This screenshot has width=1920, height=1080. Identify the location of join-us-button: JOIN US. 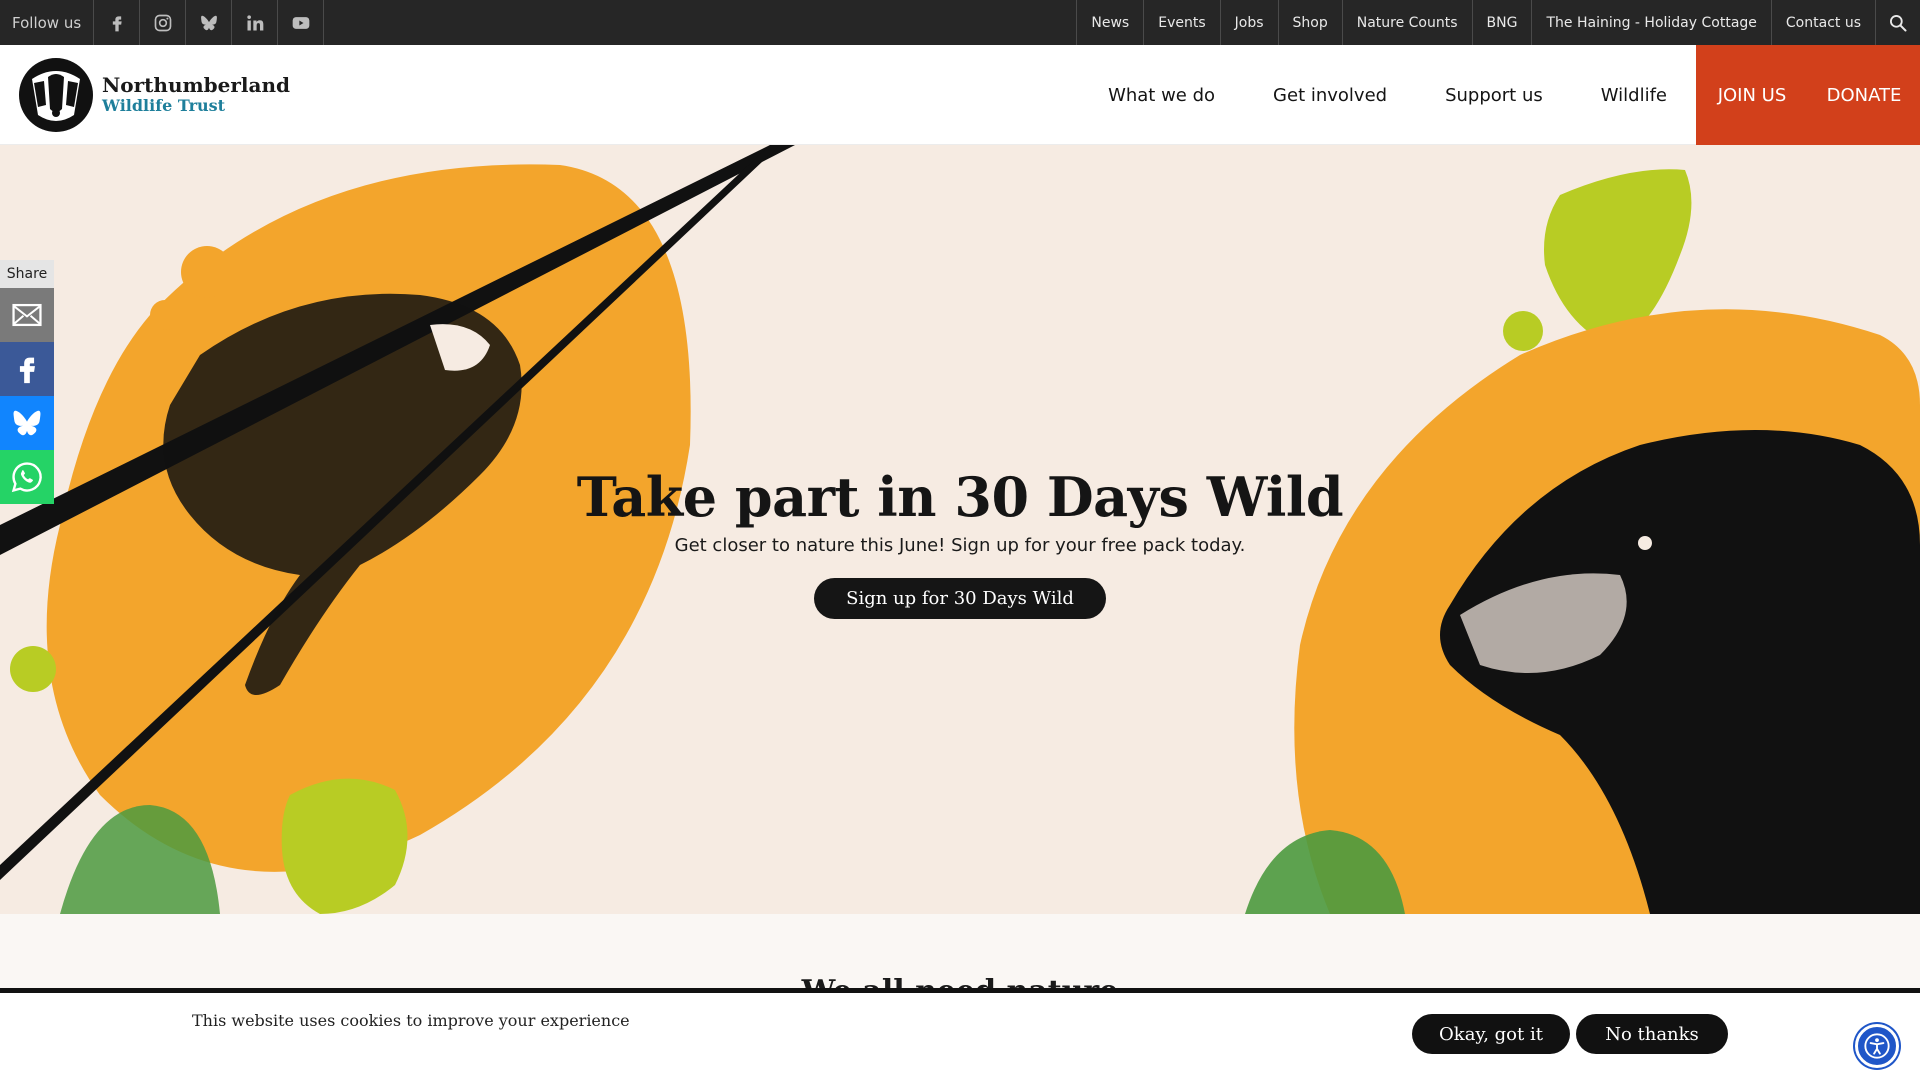
(1752, 95).